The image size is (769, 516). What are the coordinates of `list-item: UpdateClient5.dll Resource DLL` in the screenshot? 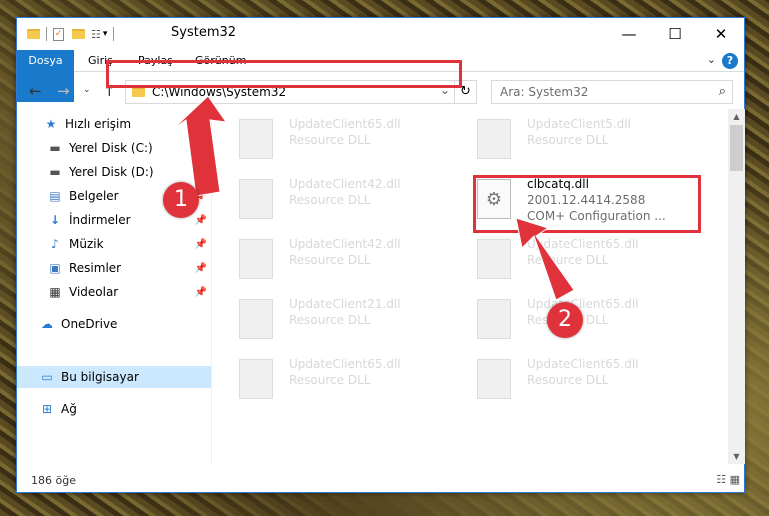 It's located at (586, 139).